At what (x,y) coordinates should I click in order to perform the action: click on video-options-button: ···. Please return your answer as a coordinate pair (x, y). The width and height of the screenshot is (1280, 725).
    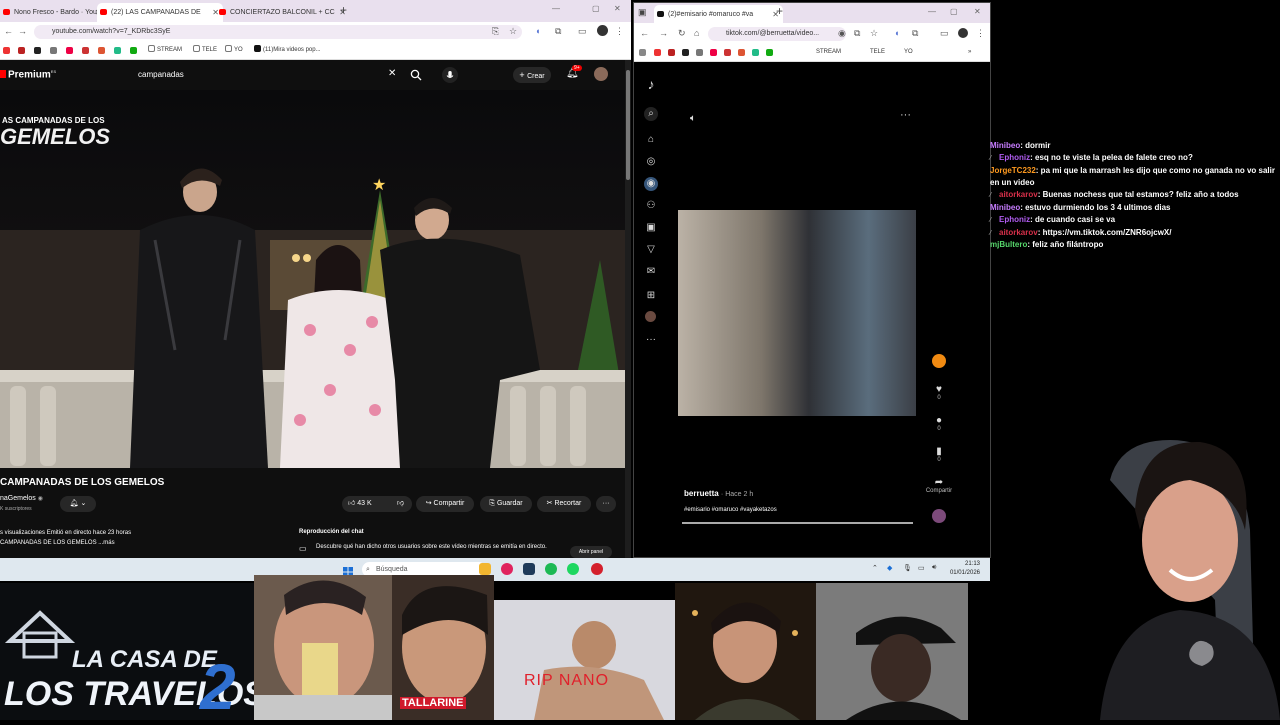
    Looking at the image, I should click on (905, 115).